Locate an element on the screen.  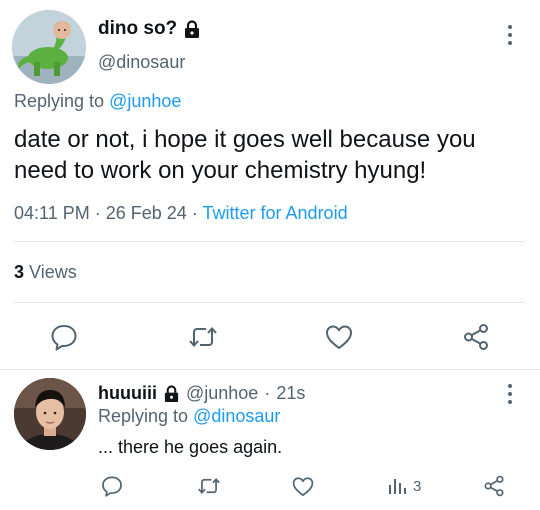
tweet-source-link: Twitter for Android is located at coordinates (275, 213).